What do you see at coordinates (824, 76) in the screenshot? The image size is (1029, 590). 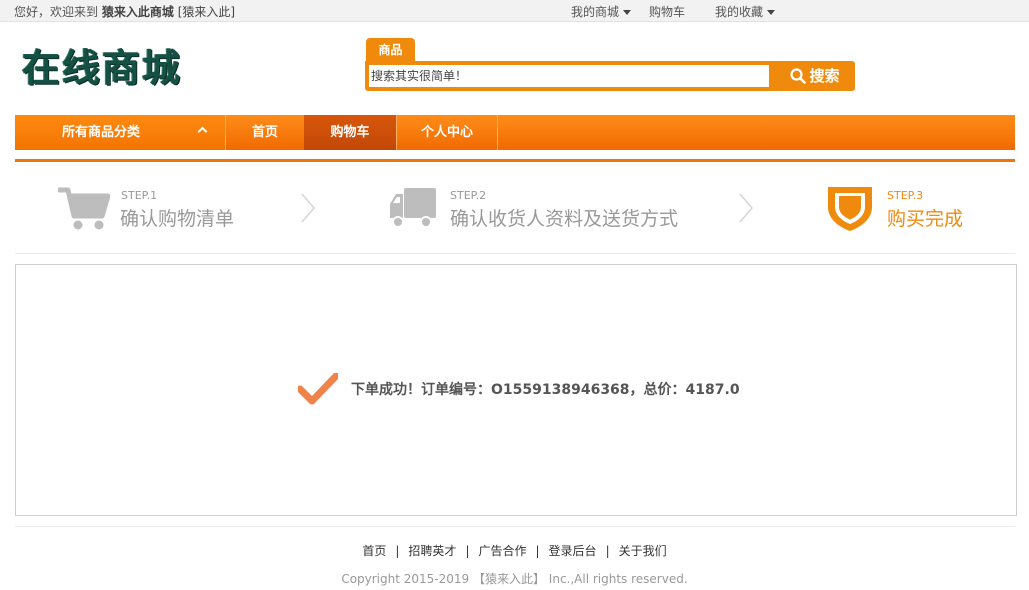 I see `search-button-label: 搜索` at bounding box center [824, 76].